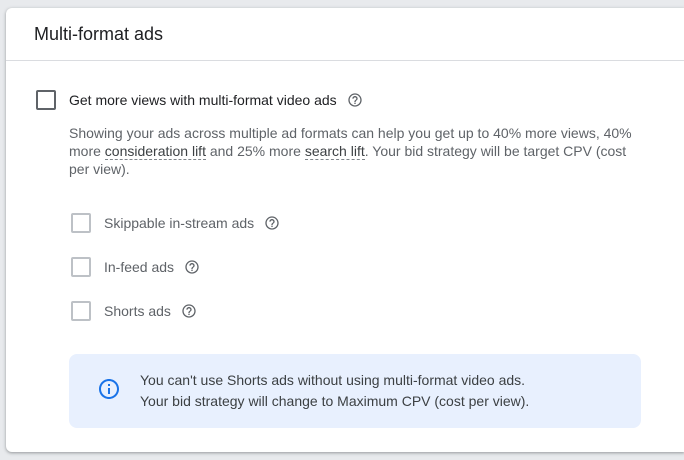 The image size is (684, 460). I want to click on sub-option-in-feed: In-feed ads, so click(135, 267).